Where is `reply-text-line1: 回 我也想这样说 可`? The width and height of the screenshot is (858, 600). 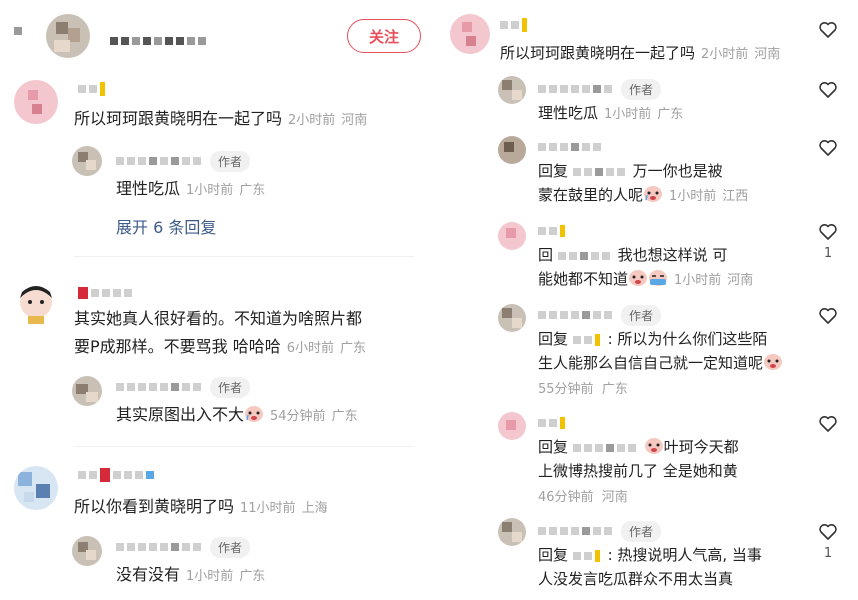 reply-text-line1: 回 我也想这样说 可 is located at coordinates (632, 255).